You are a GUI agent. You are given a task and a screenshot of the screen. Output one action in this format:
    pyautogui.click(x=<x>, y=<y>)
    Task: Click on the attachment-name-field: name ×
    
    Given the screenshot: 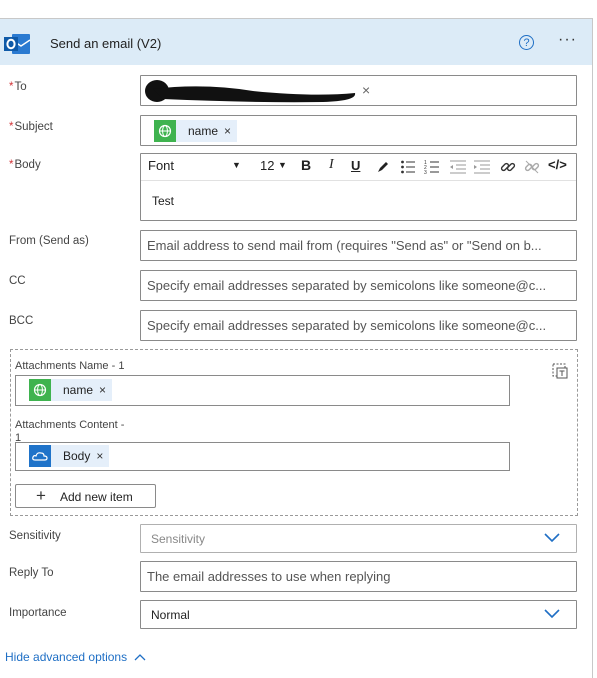 What is the action you would take?
    pyautogui.click(x=262, y=390)
    